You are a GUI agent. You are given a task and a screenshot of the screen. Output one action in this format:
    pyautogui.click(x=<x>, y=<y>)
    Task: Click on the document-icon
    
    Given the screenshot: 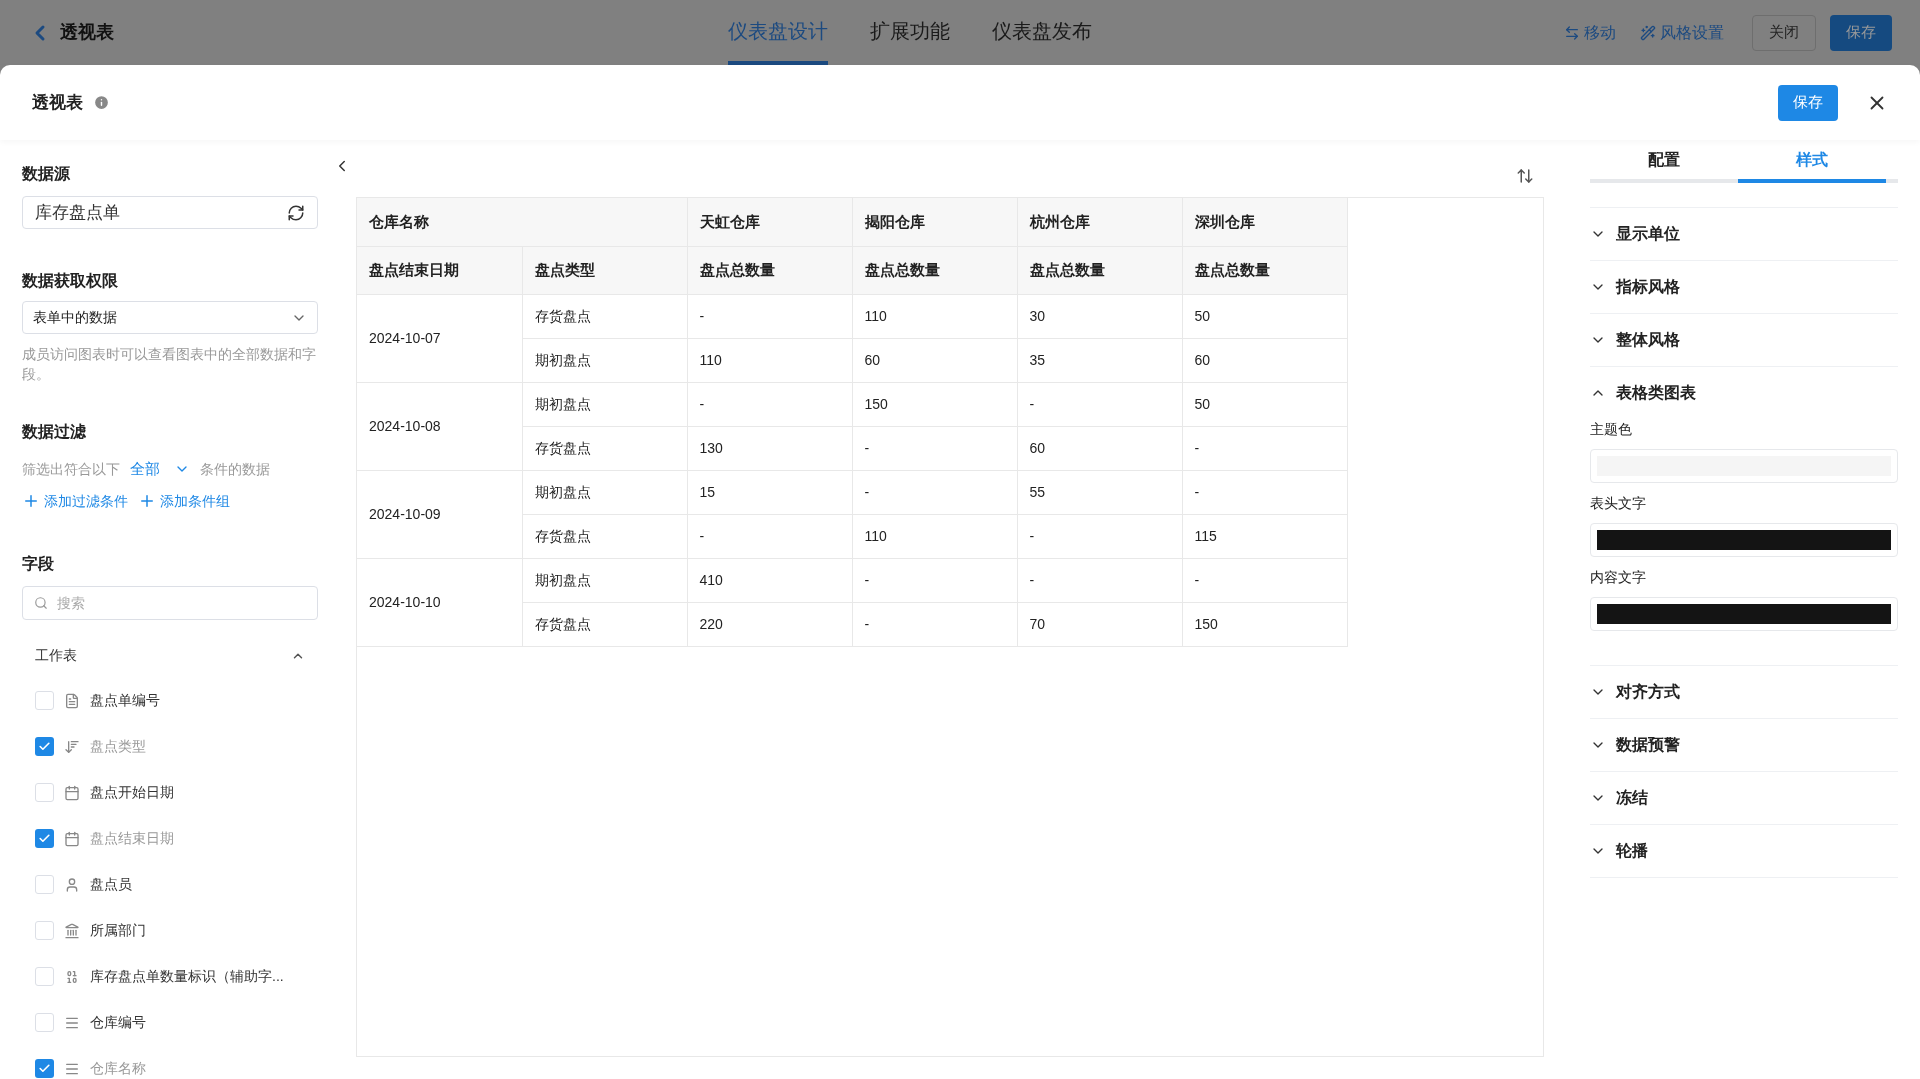 What is the action you would take?
    pyautogui.click(x=72, y=700)
    